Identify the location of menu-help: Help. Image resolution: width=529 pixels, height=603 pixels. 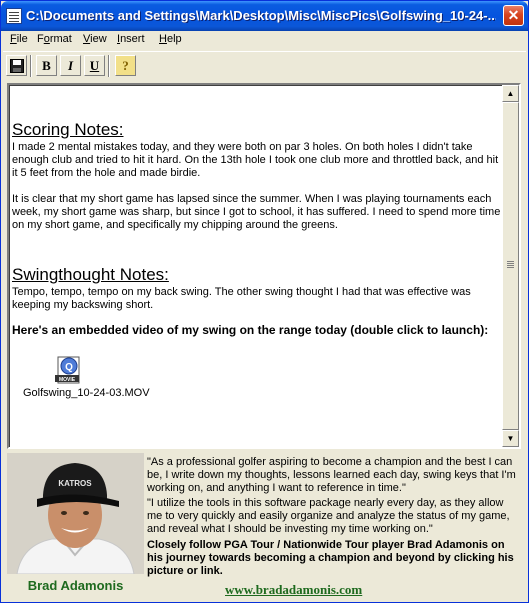
(170, 39).